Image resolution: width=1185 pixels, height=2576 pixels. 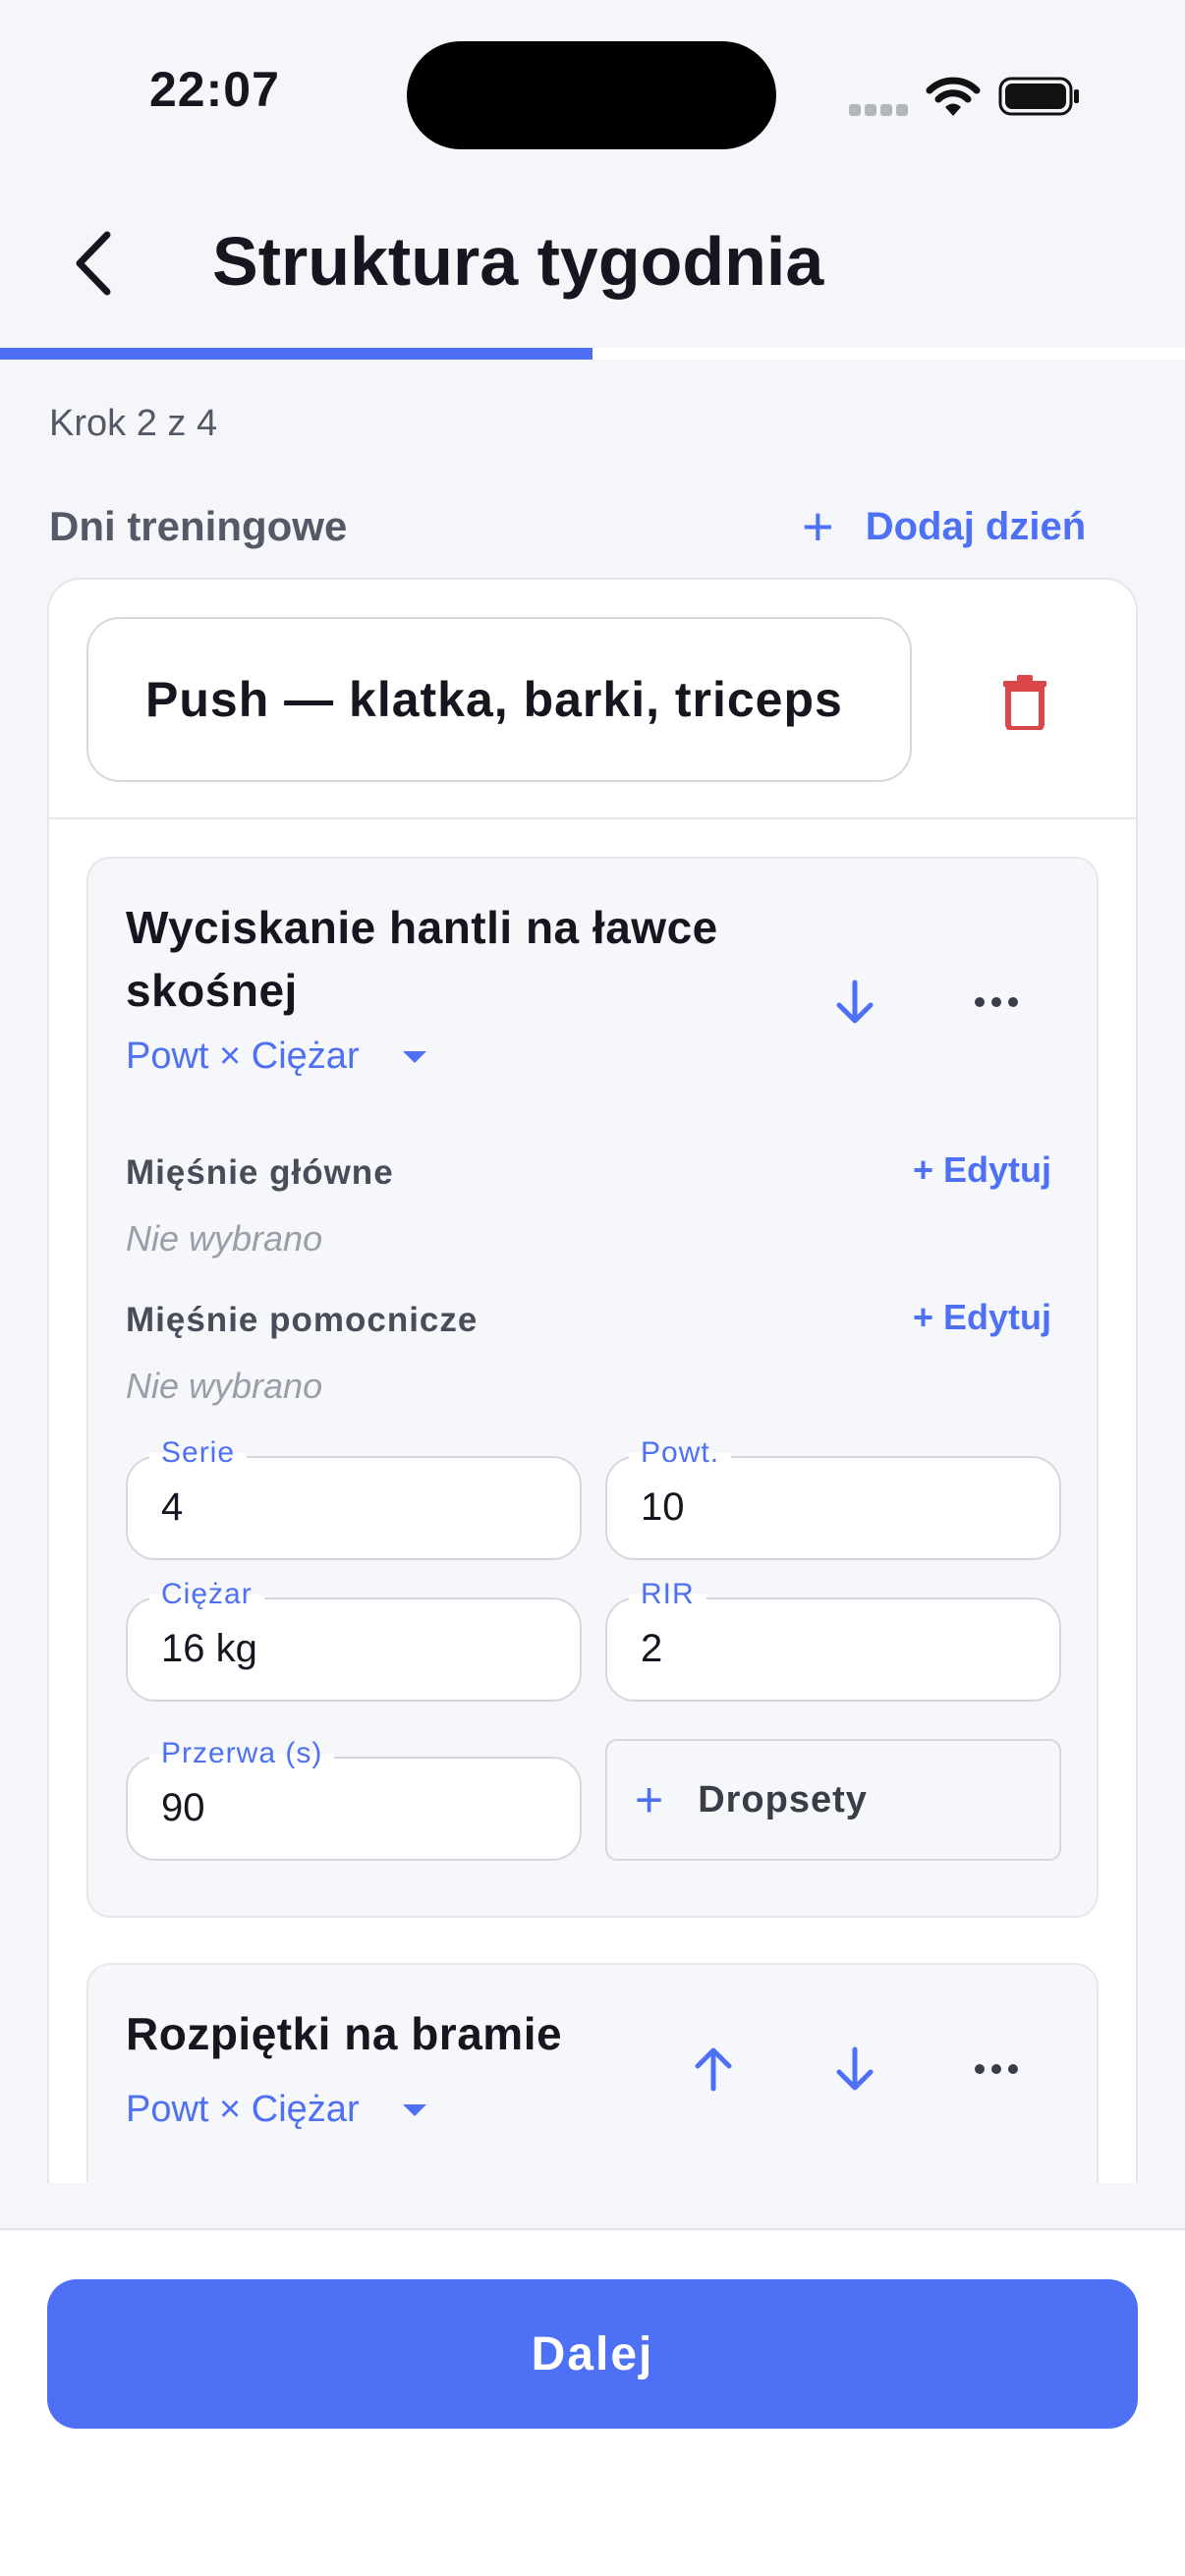 I want to click on bottom-bar: Dalej, so click(x=592, y=2402).